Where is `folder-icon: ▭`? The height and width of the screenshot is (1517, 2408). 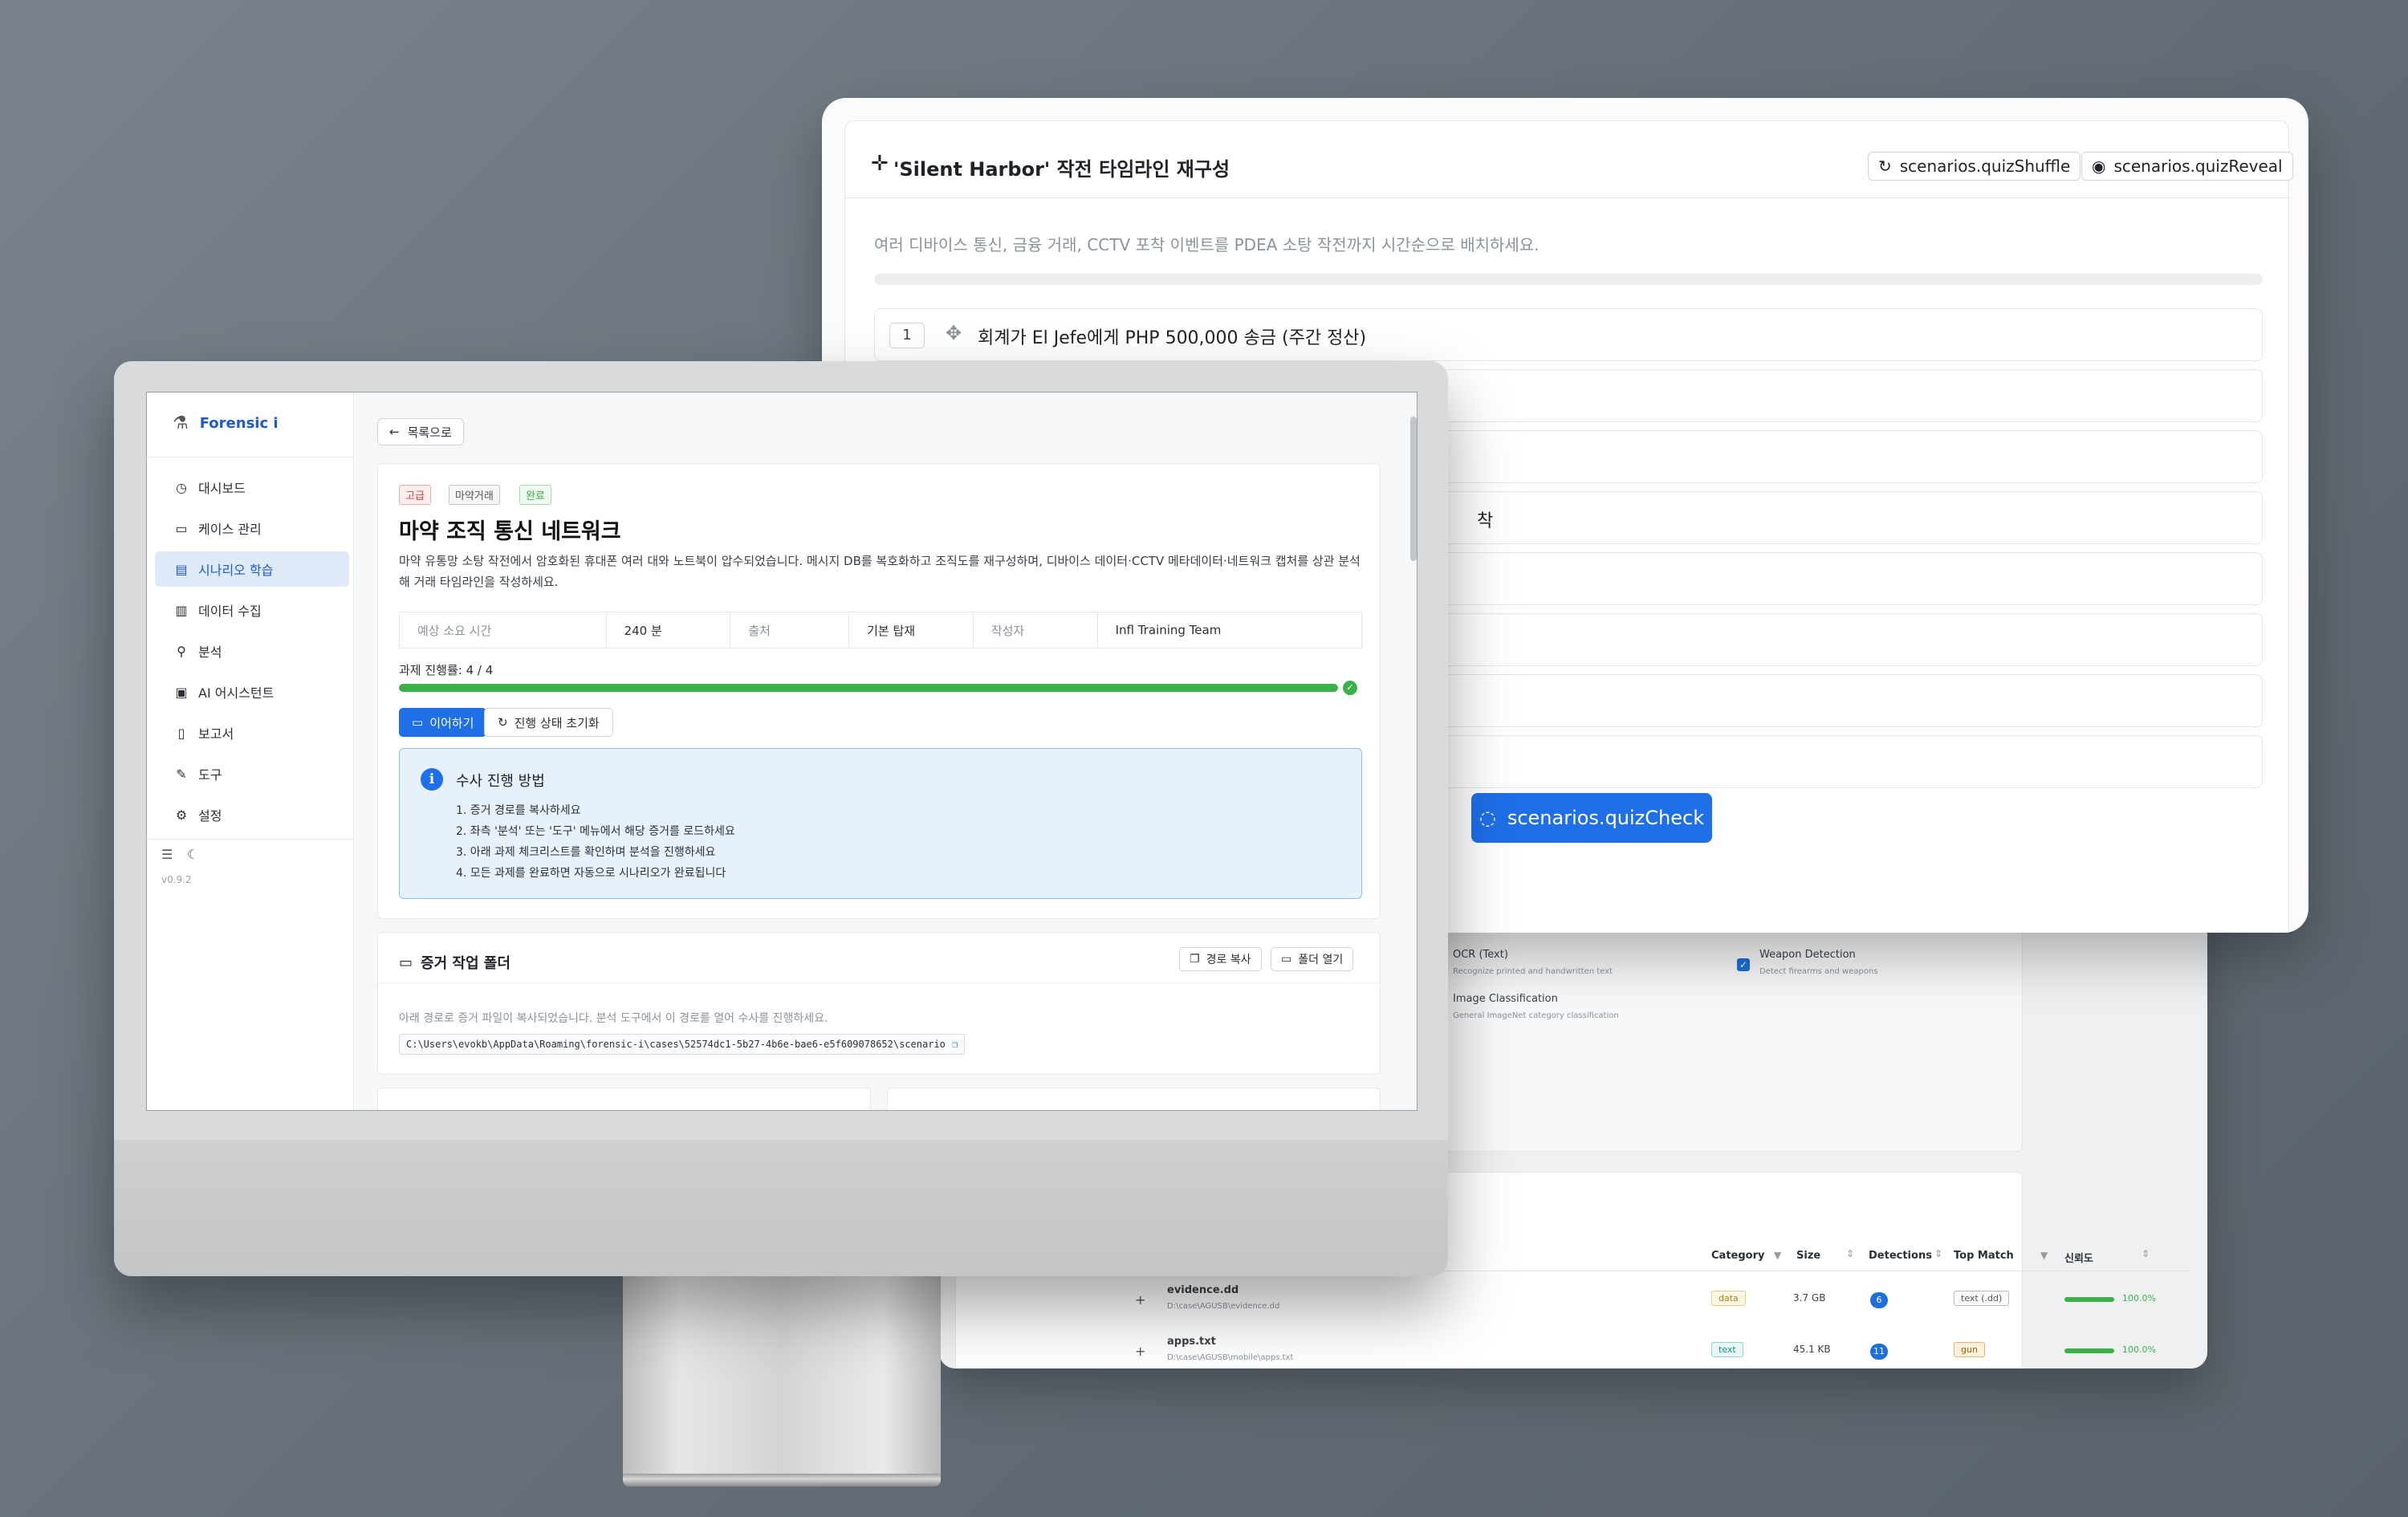
folder-icon: ▭ is located at coordinates (181, 528).